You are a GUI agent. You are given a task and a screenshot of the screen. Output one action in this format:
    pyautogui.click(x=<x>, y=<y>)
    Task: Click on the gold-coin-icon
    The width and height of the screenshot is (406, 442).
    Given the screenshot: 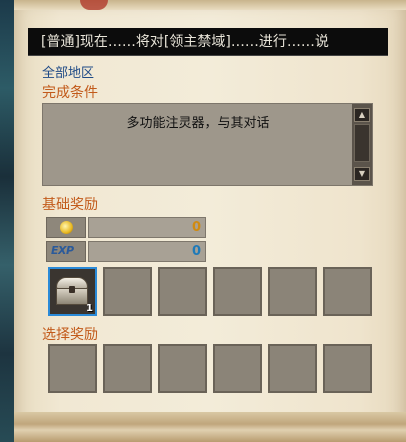 What is the action you would take?
    pyautogui.click(x=66, y=227)
    